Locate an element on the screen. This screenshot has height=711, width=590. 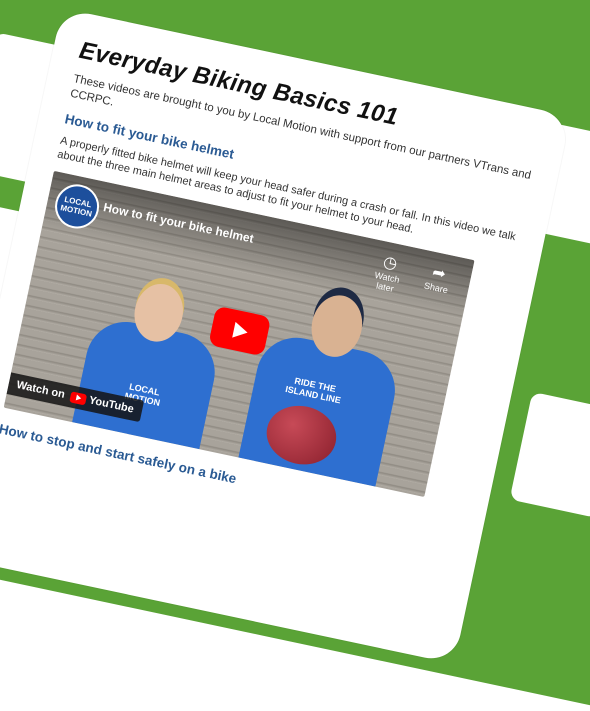
presenter-right is located at coordinates (320, 408).